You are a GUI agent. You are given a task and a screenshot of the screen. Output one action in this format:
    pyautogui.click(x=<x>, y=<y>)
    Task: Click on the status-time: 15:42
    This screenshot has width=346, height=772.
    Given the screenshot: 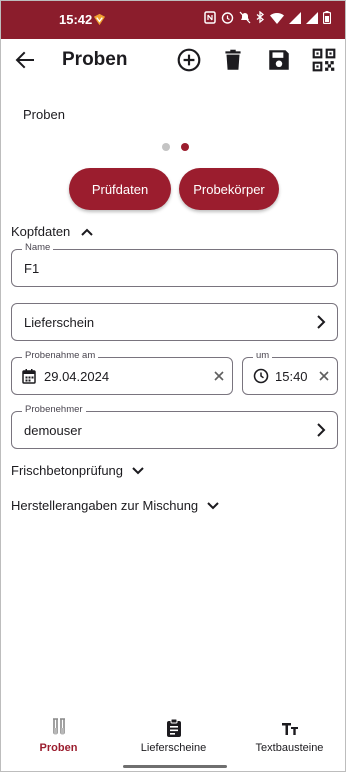 What is the action you would take?
    pyautogui.click(x=76, y=19)
    